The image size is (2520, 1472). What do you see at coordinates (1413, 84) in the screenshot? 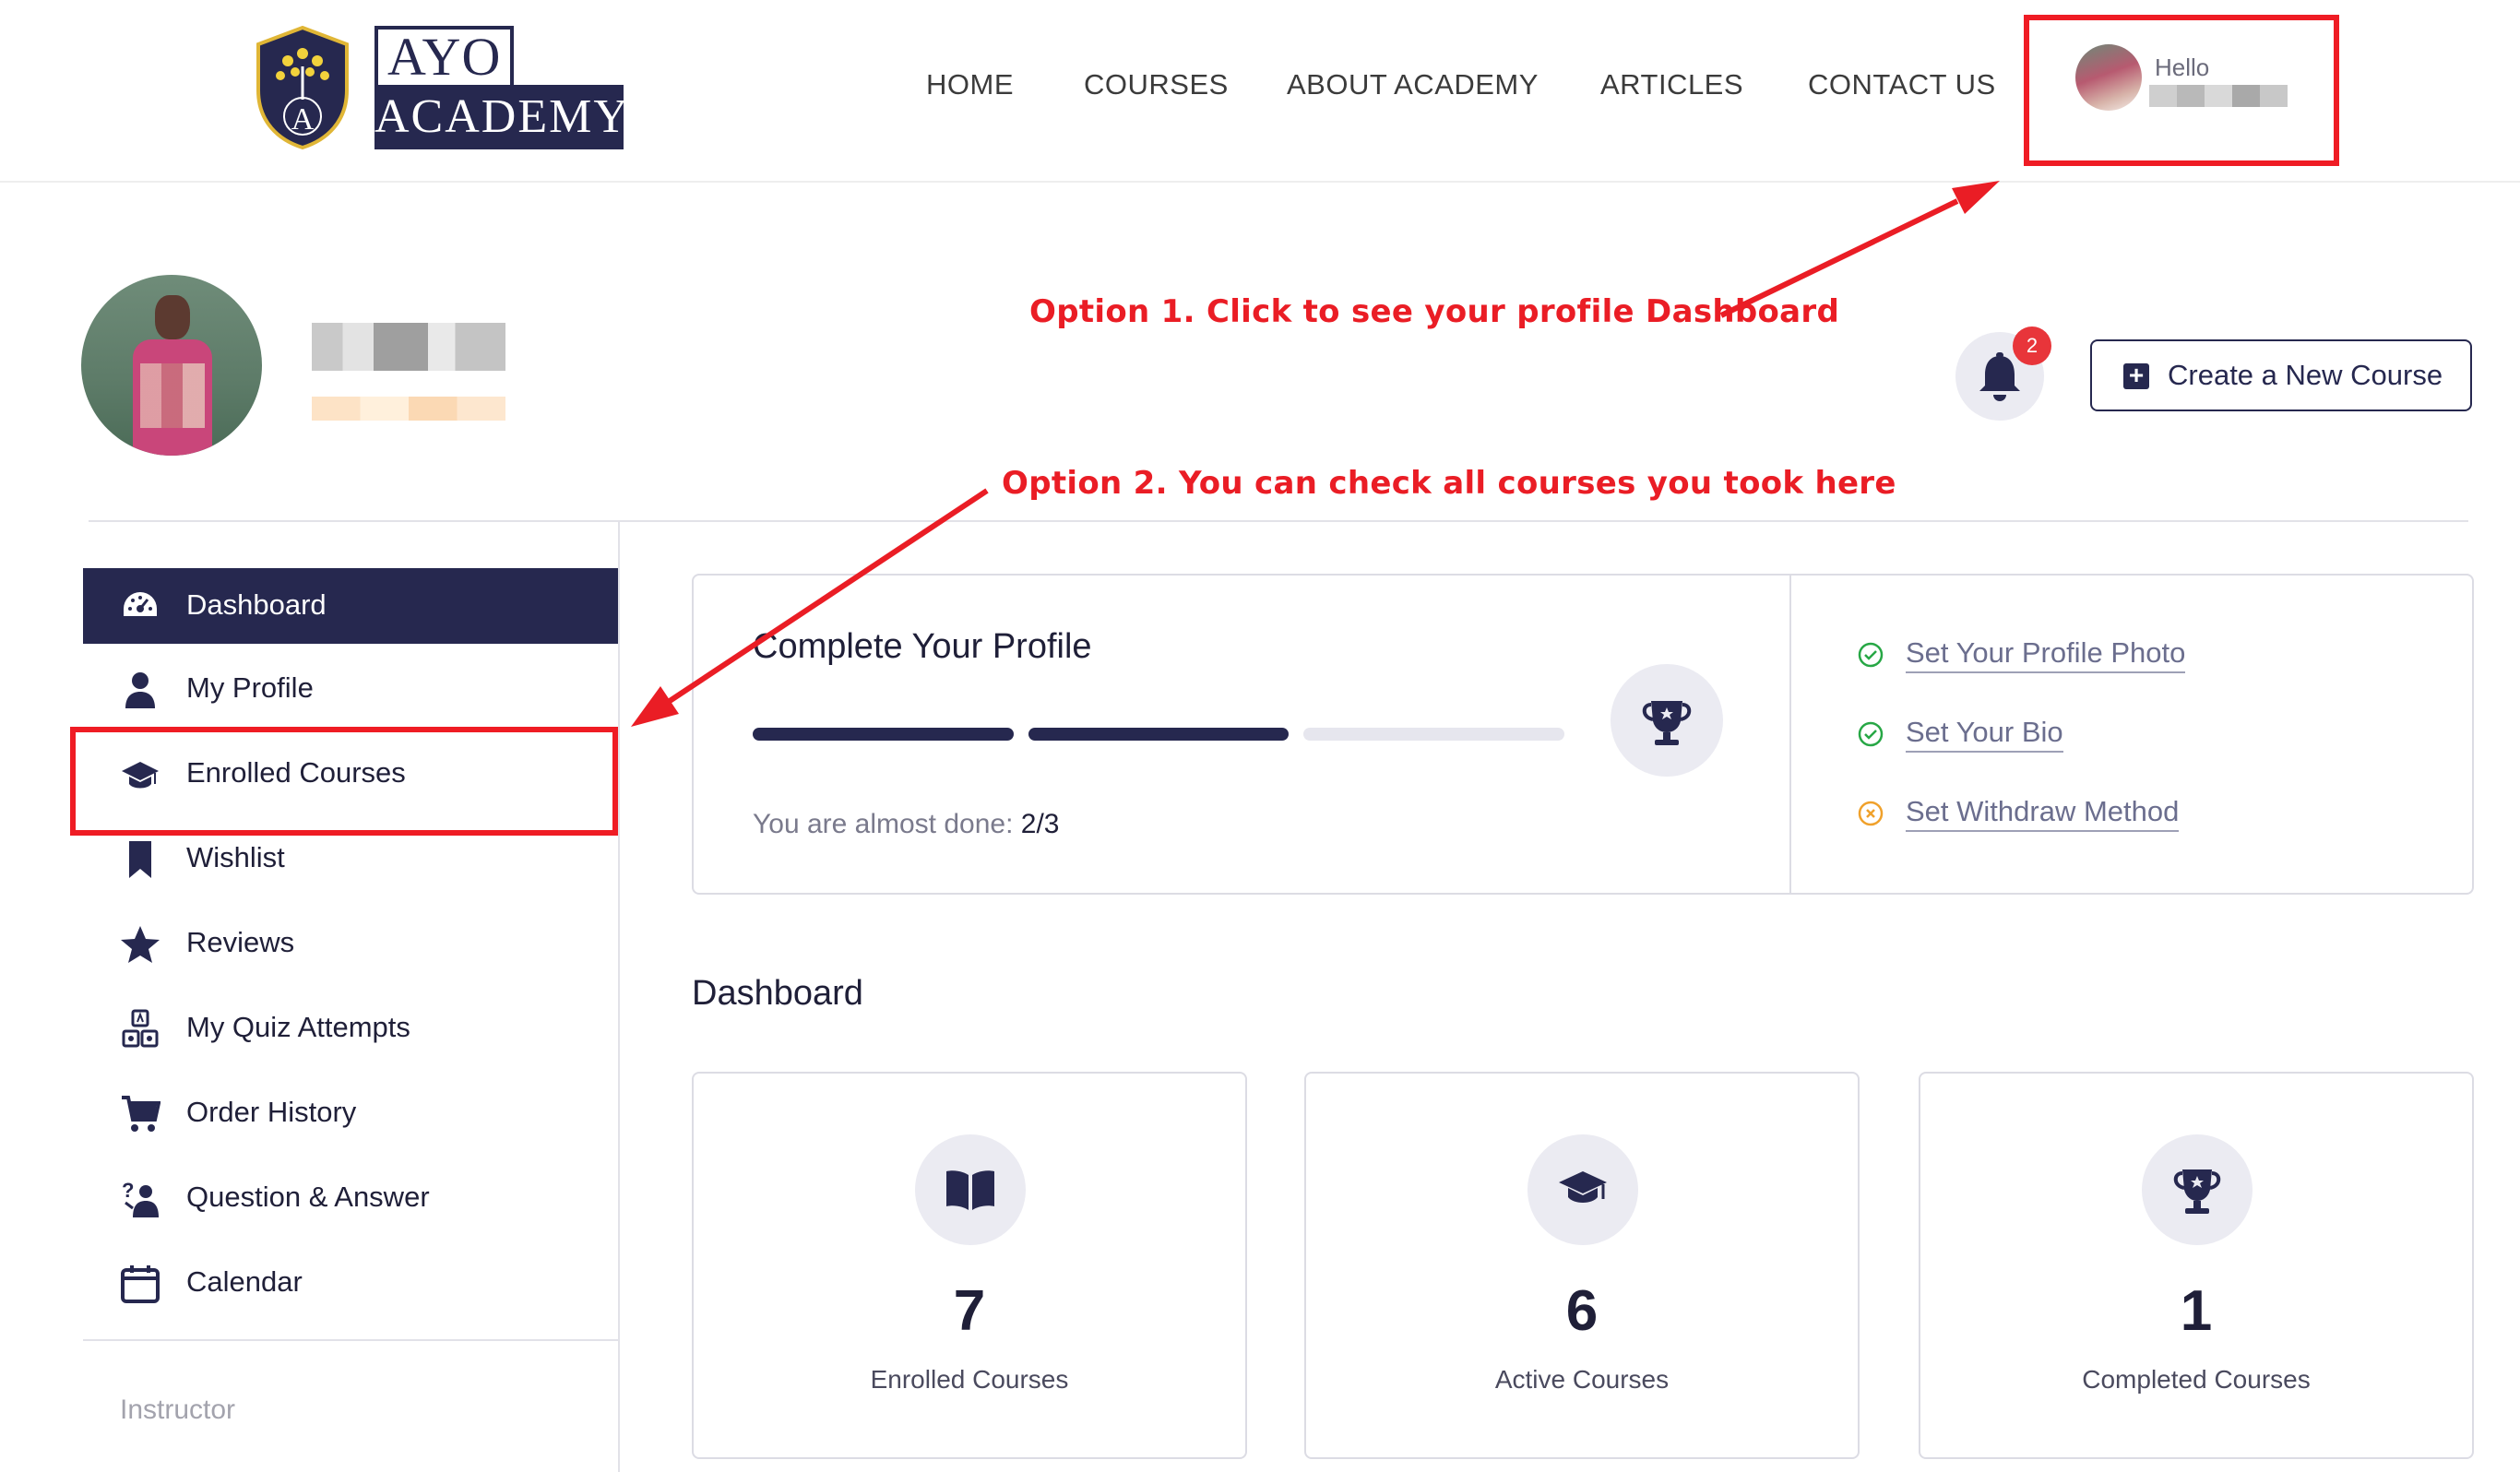
I see `nav-about-academy: ABOUT ACADEMY` at bounding box center [1413, 84].